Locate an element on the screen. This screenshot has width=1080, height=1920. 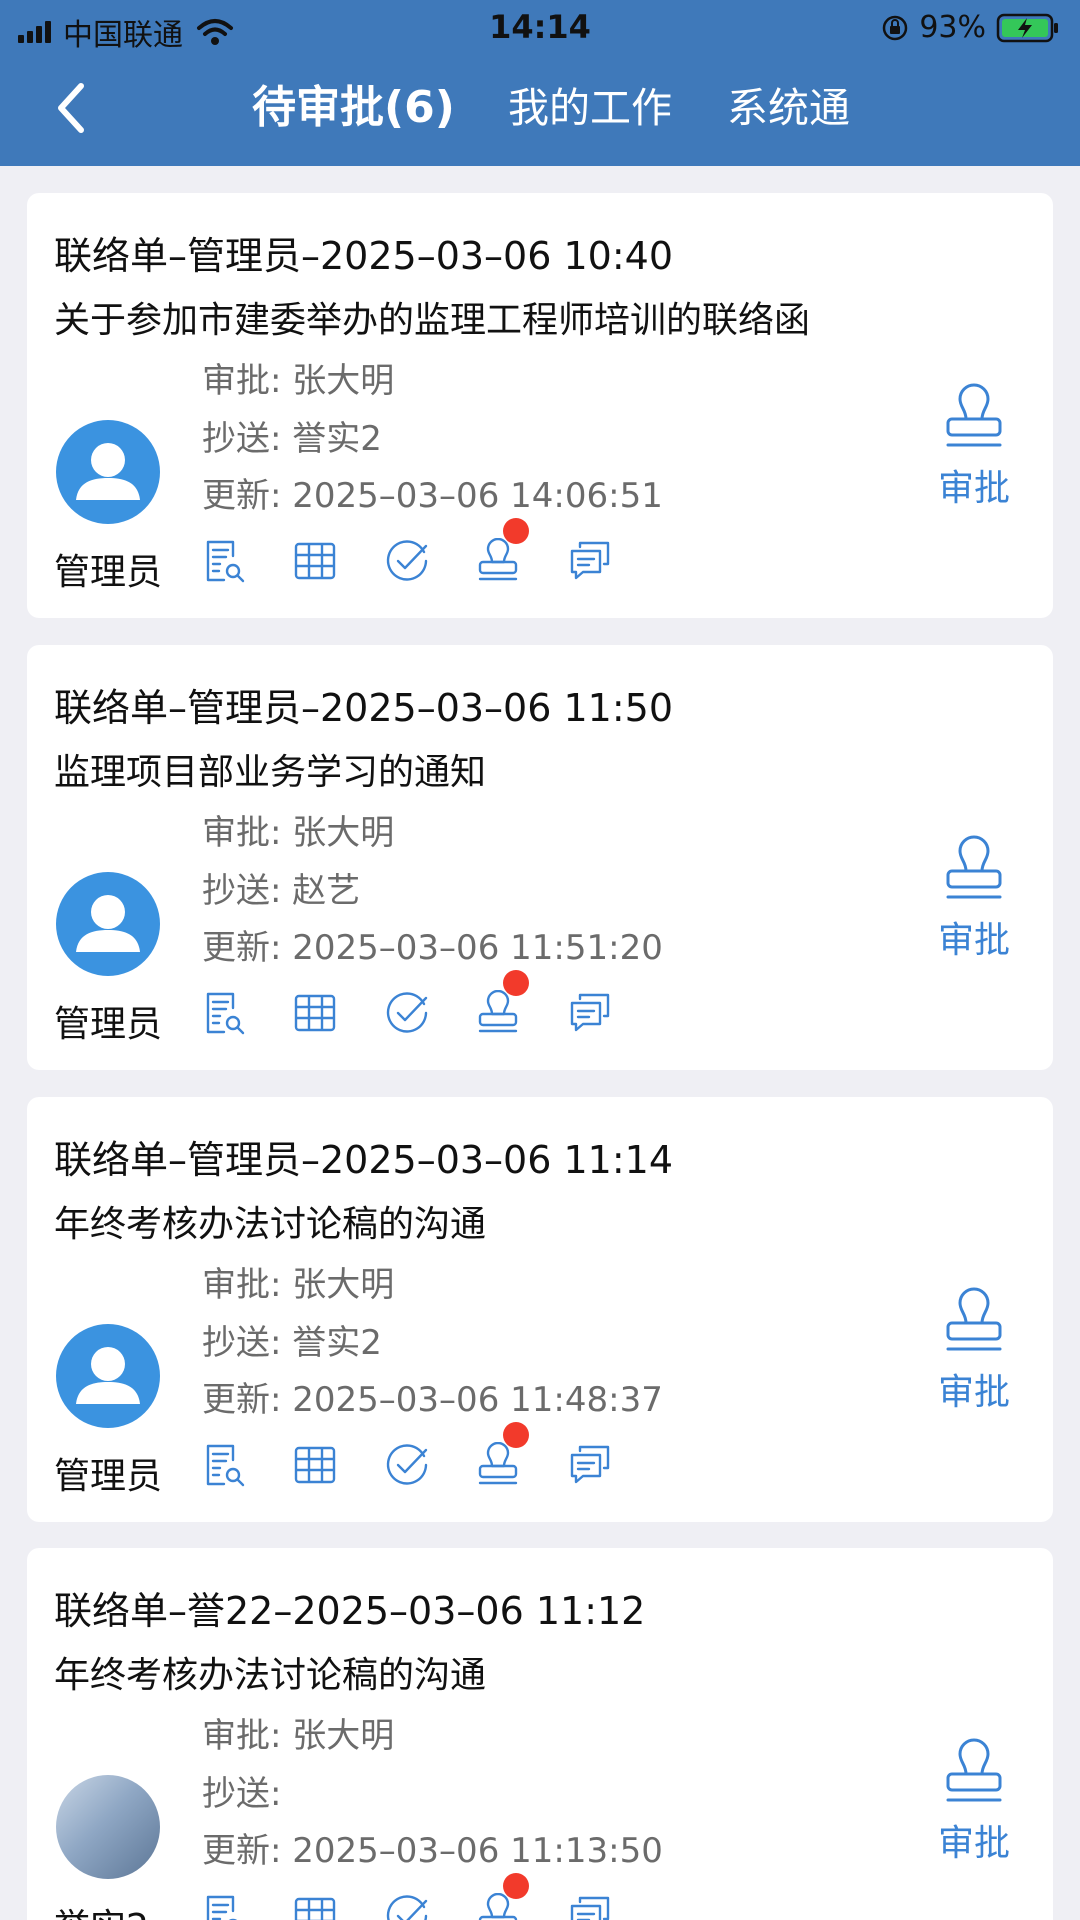
card-title: 联络单–管理员–2025–03–06 11:14 is located at coordinates (364, 1160).